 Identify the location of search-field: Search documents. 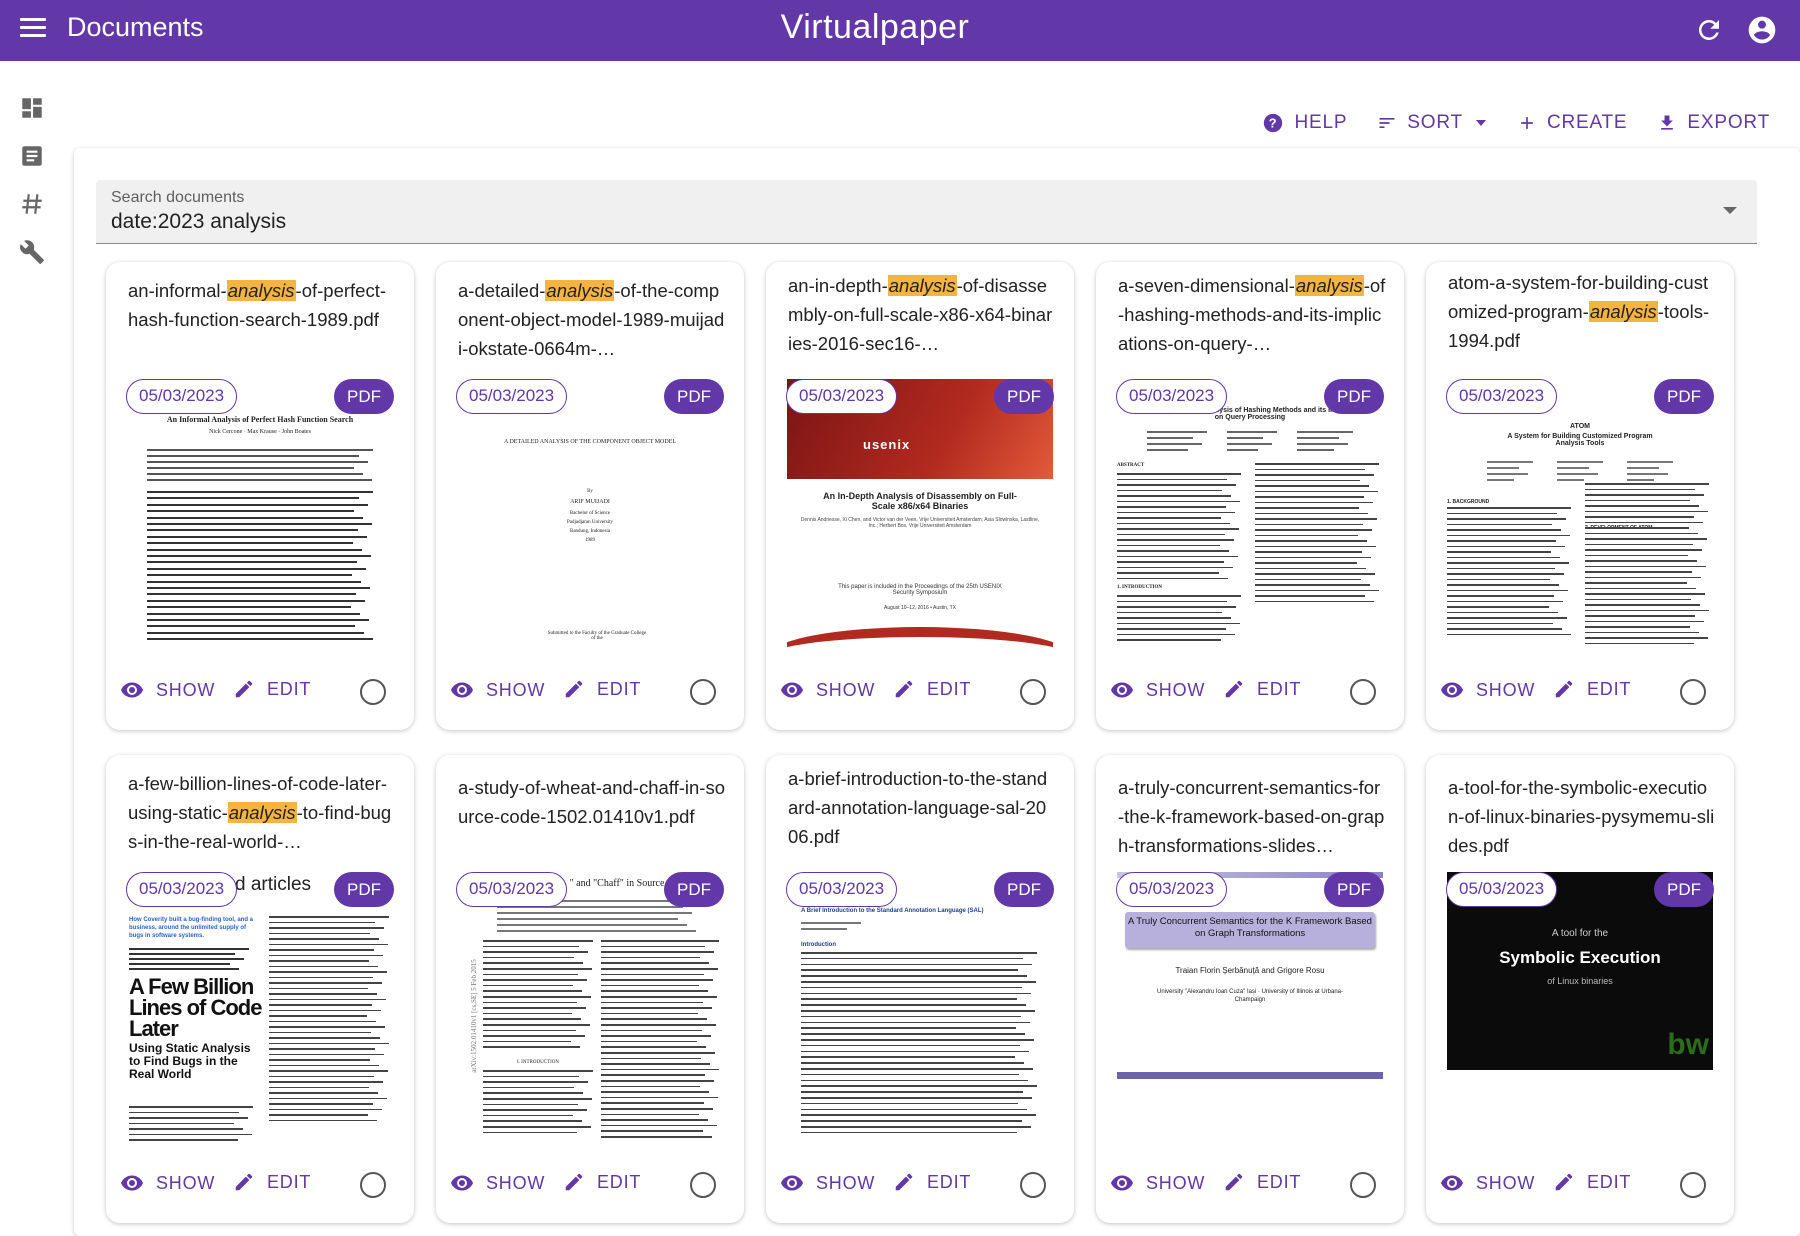
(926, 212).